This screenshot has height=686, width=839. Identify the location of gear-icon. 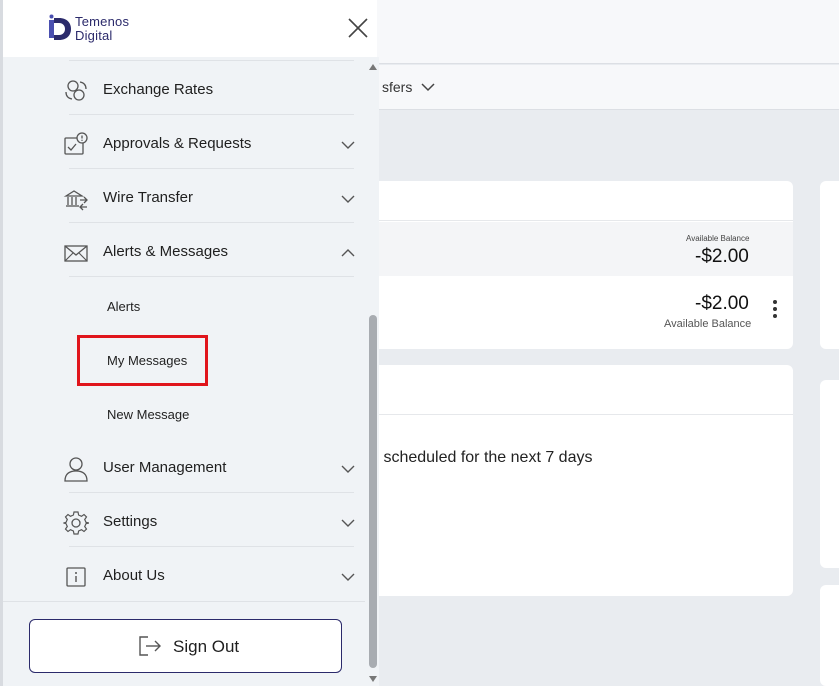
(76, 523).